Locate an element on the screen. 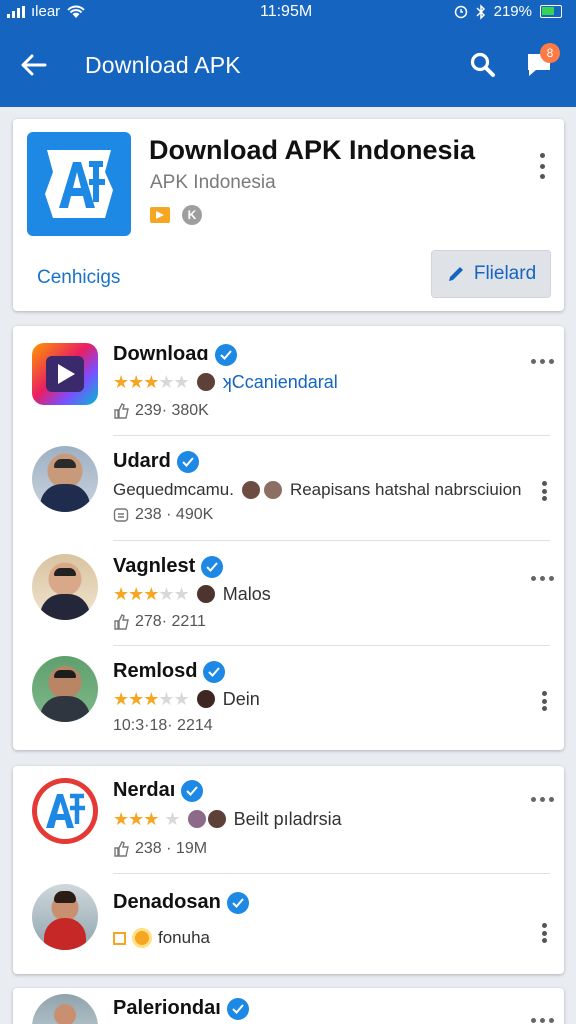 This screenshot has height=1024, width=576. app-bar: Download APK 8 is located at coordinates (288, 65).